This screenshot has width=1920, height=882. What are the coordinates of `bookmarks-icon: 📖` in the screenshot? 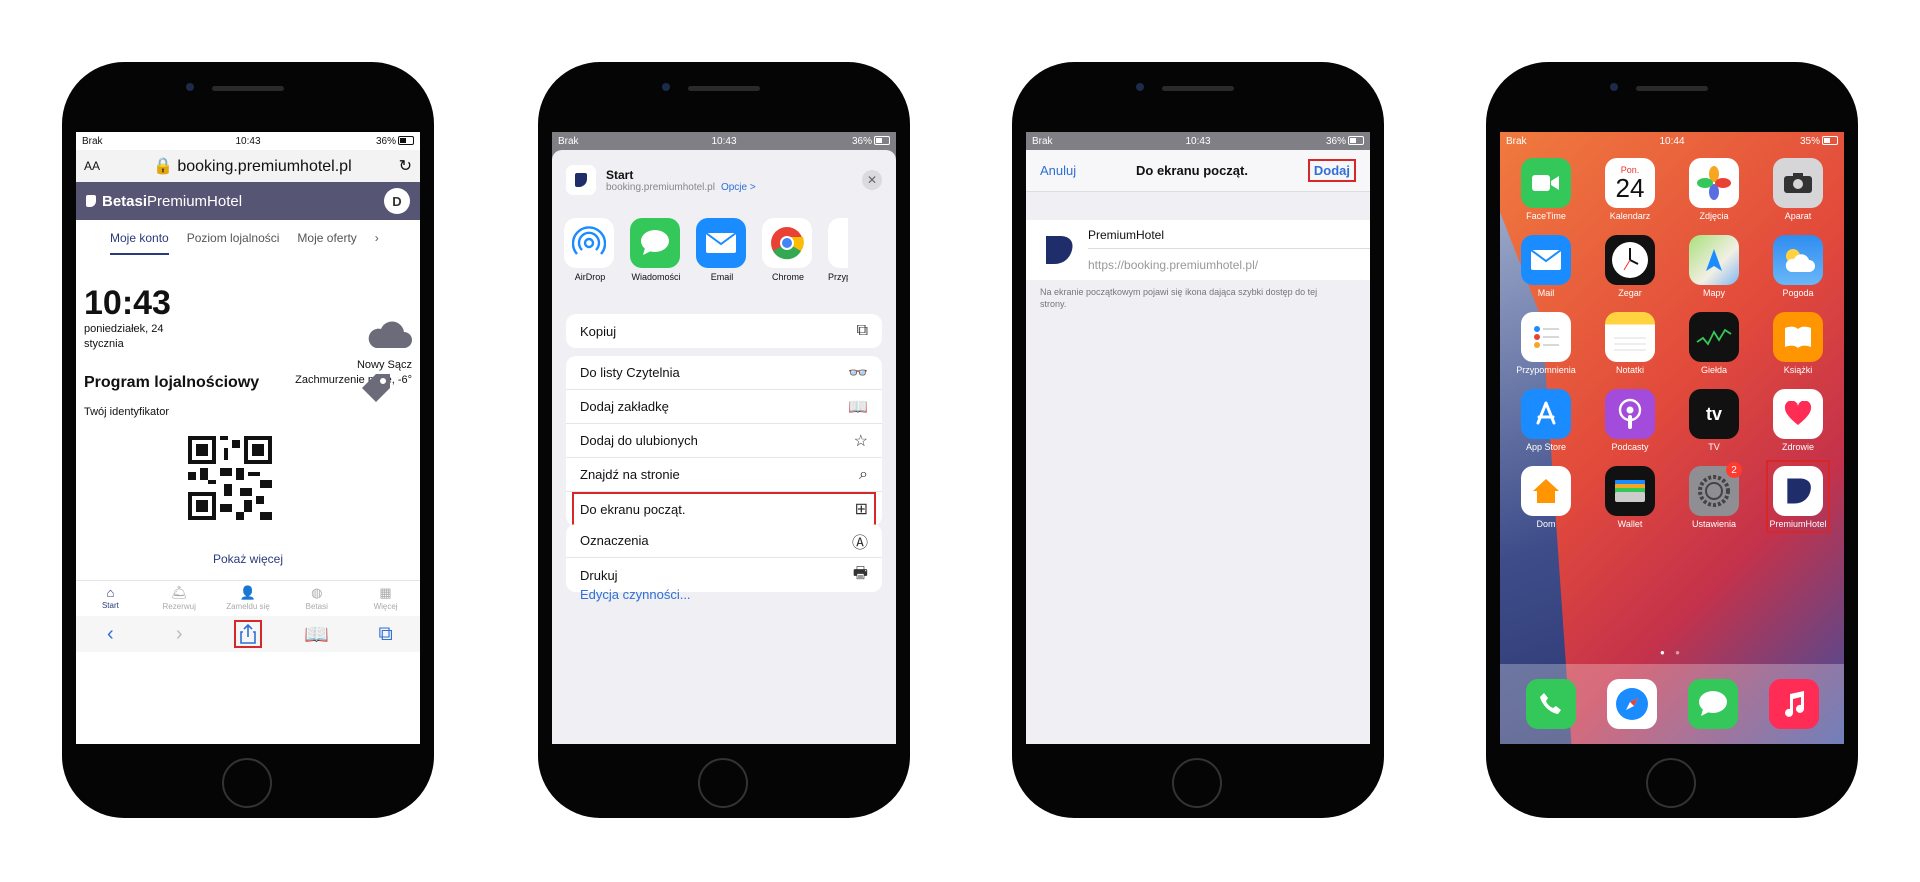 It's located at (317, 634).